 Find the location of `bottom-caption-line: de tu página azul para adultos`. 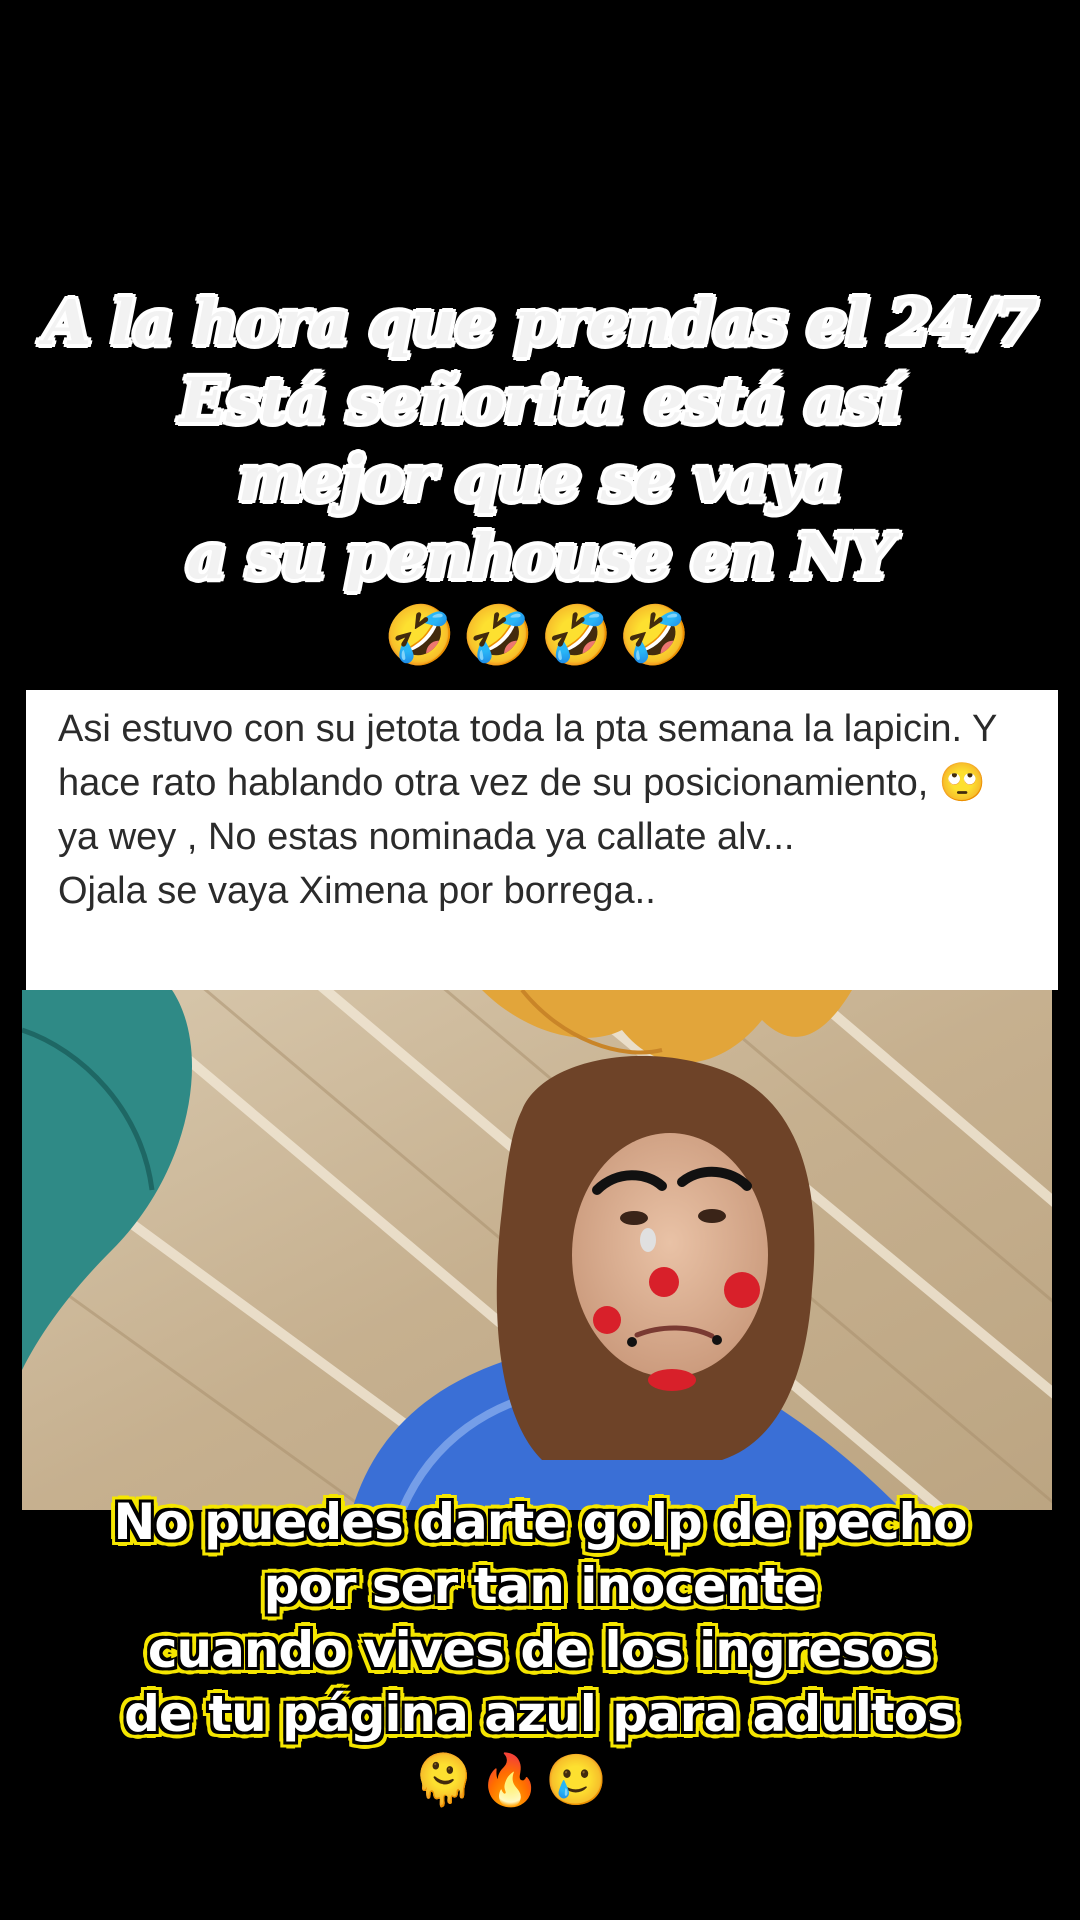

bottom-caption-line: de tu página azul para adultos is located at coordinates (540, 1714).